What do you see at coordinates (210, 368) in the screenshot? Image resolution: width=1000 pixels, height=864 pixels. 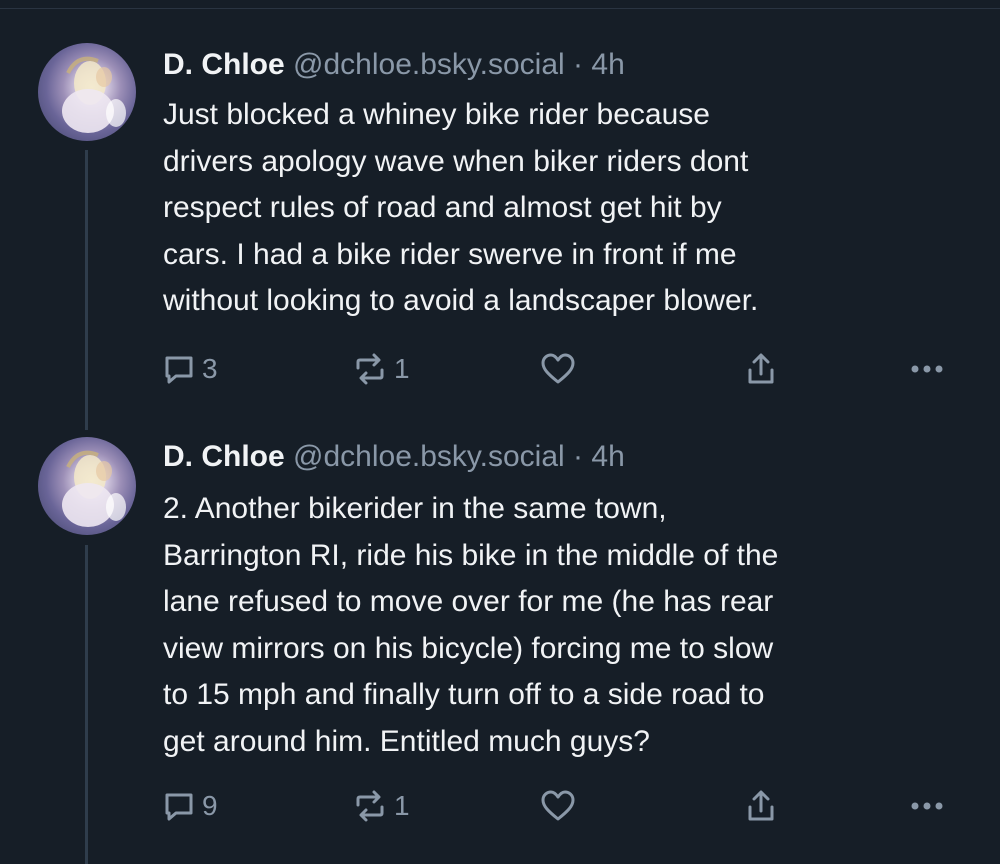 I see `reply-count: 3` at bounding box center [210, 368].